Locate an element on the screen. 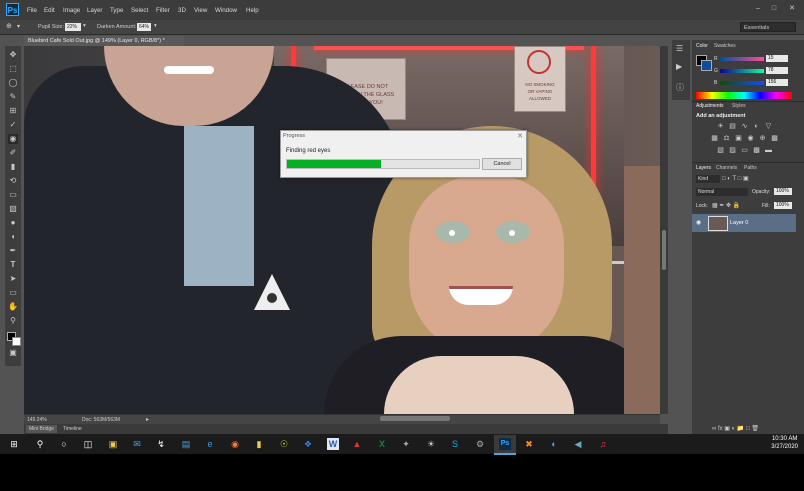 The width and height of the screenshot is (804, 491). search-icon: ⚲ is located at coordinates (40, 444).